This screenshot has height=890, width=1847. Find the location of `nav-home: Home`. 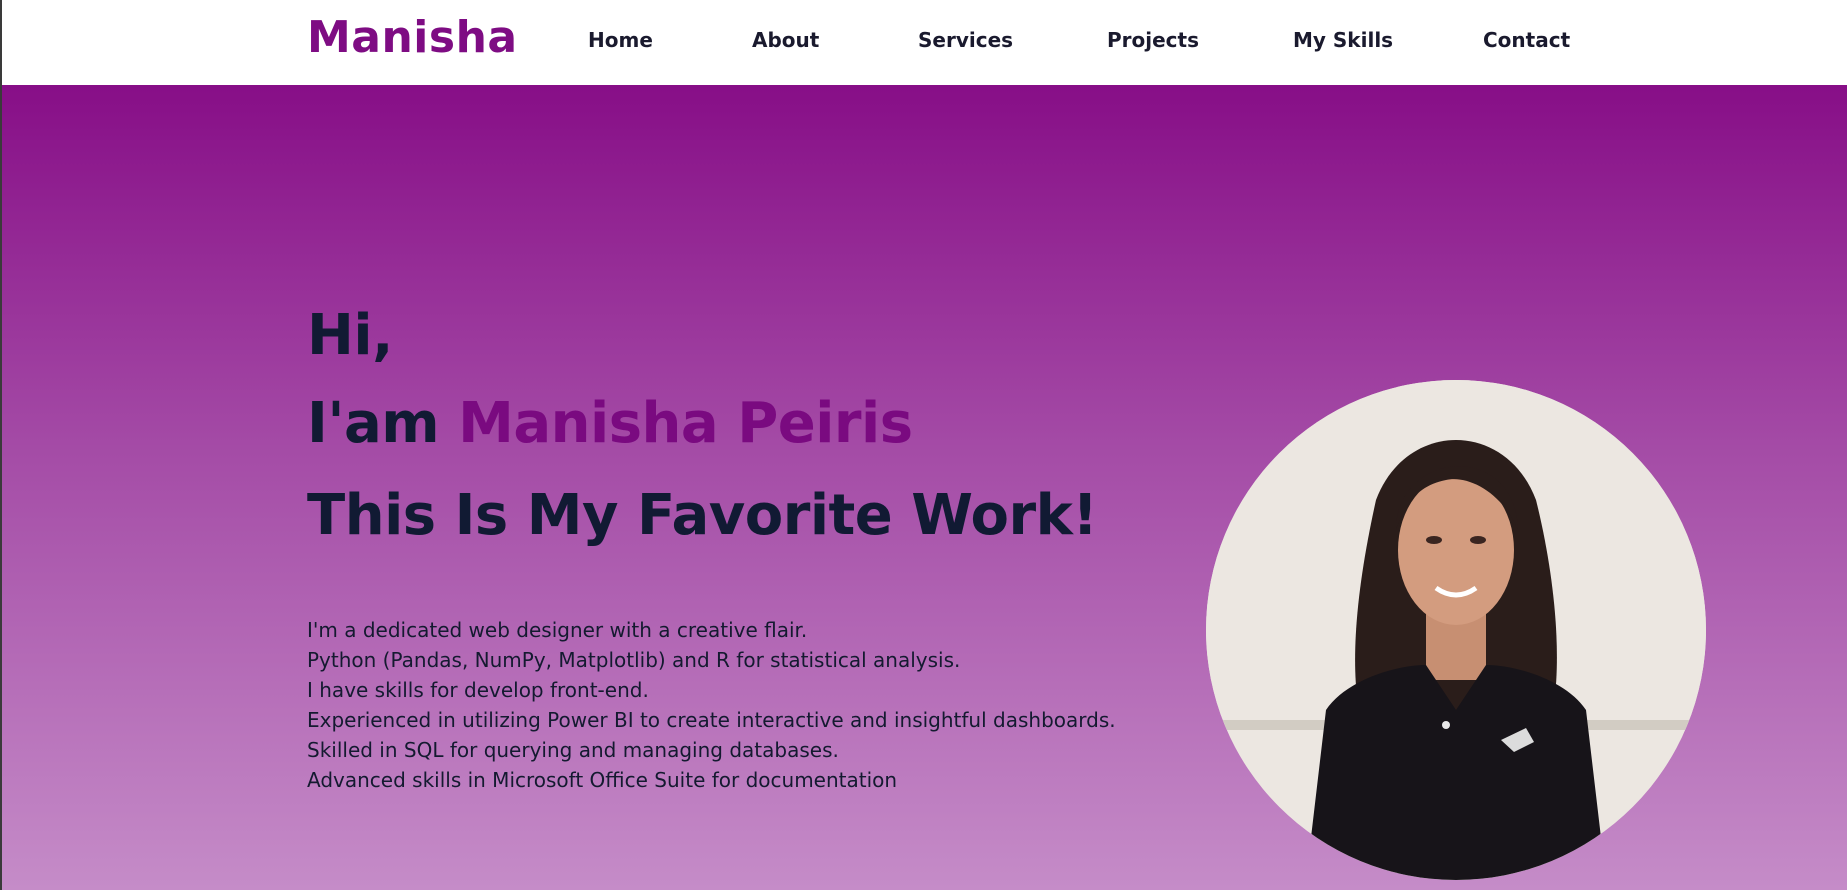

nav-home: Home is located at coordinates (620, 40).